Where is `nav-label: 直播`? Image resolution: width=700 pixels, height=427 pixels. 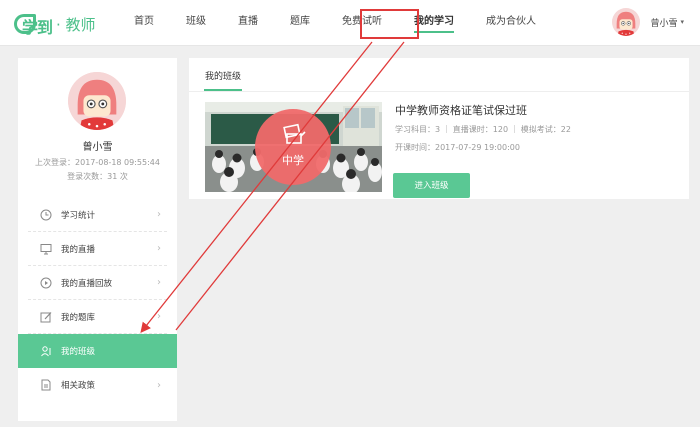
nav-label: 直播 is located at coordinates (248, 21).